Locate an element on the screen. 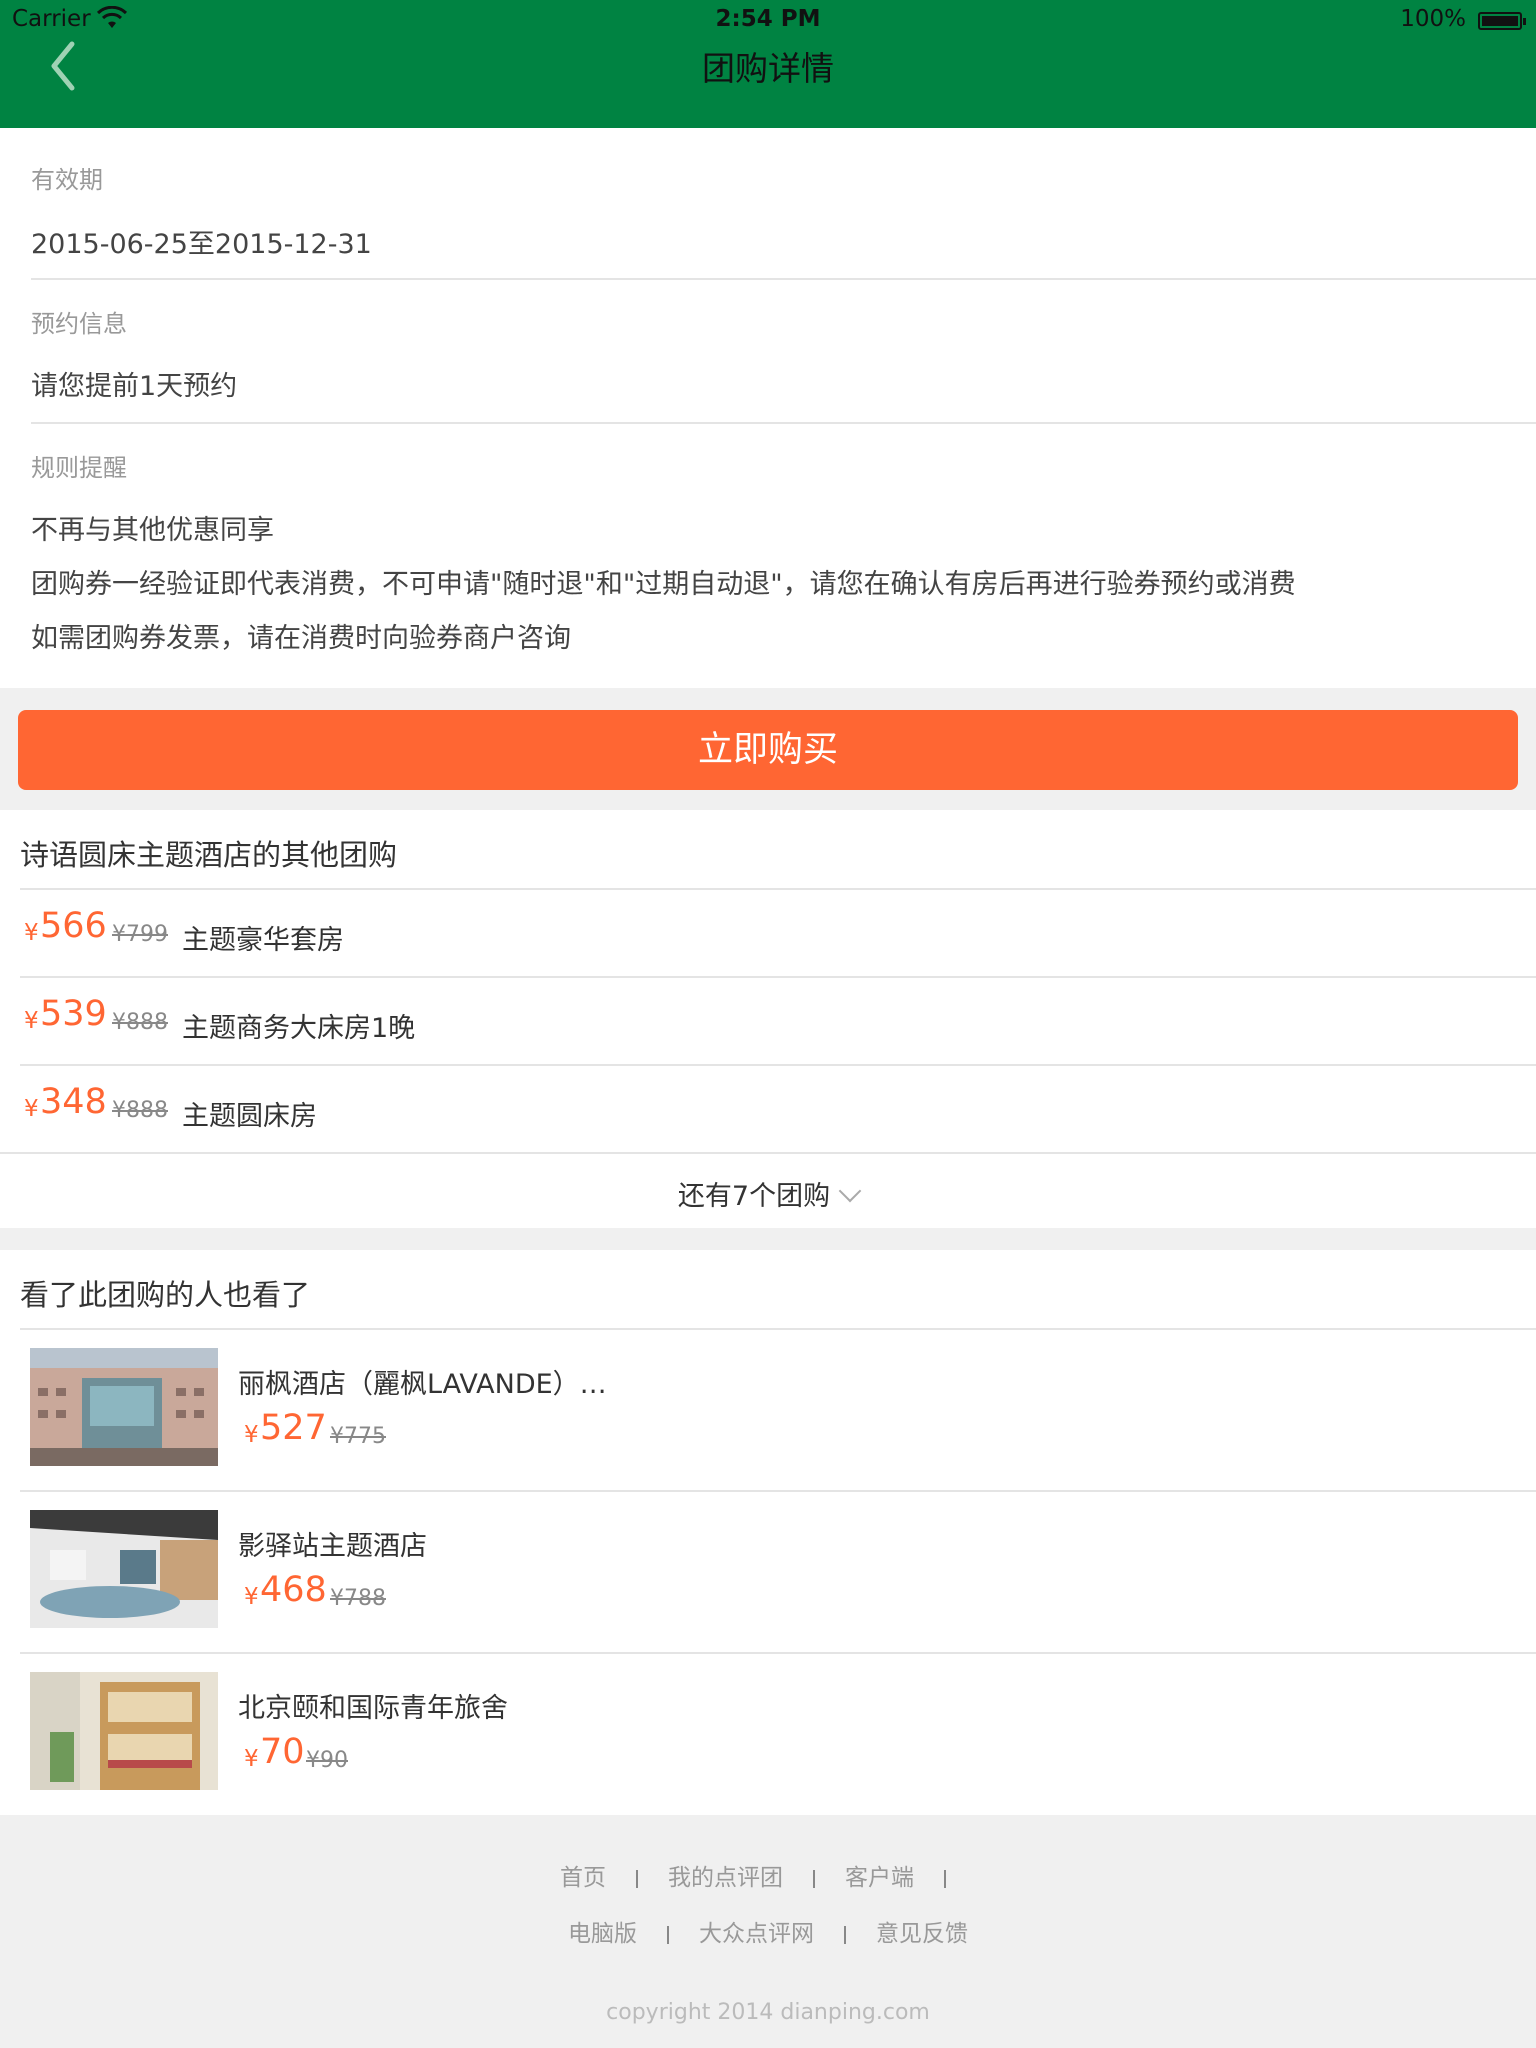 The image size is (1536, 2048). deal-name: 主题商务大床房1晚 is located at coordinates (299, 1028).